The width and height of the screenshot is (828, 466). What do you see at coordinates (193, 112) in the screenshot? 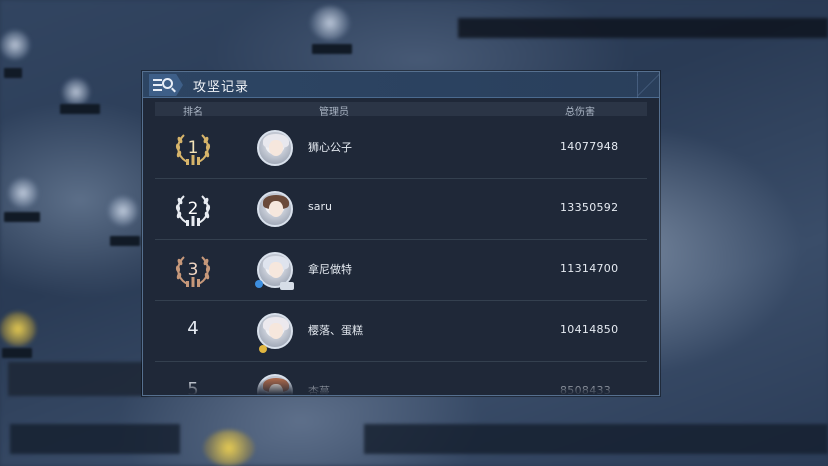
I see `column-header-rank: 排名` at bounding box center [193, 112].